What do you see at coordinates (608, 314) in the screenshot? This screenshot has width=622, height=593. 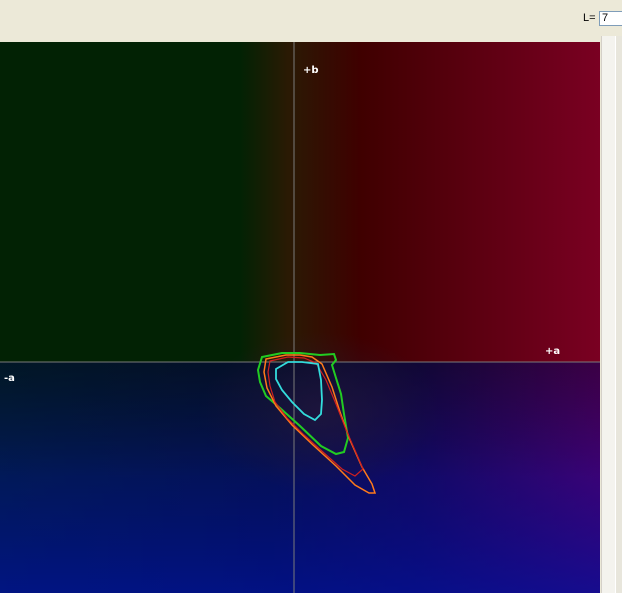 I see `scrollbar-track` at bounding box center [608, 314].